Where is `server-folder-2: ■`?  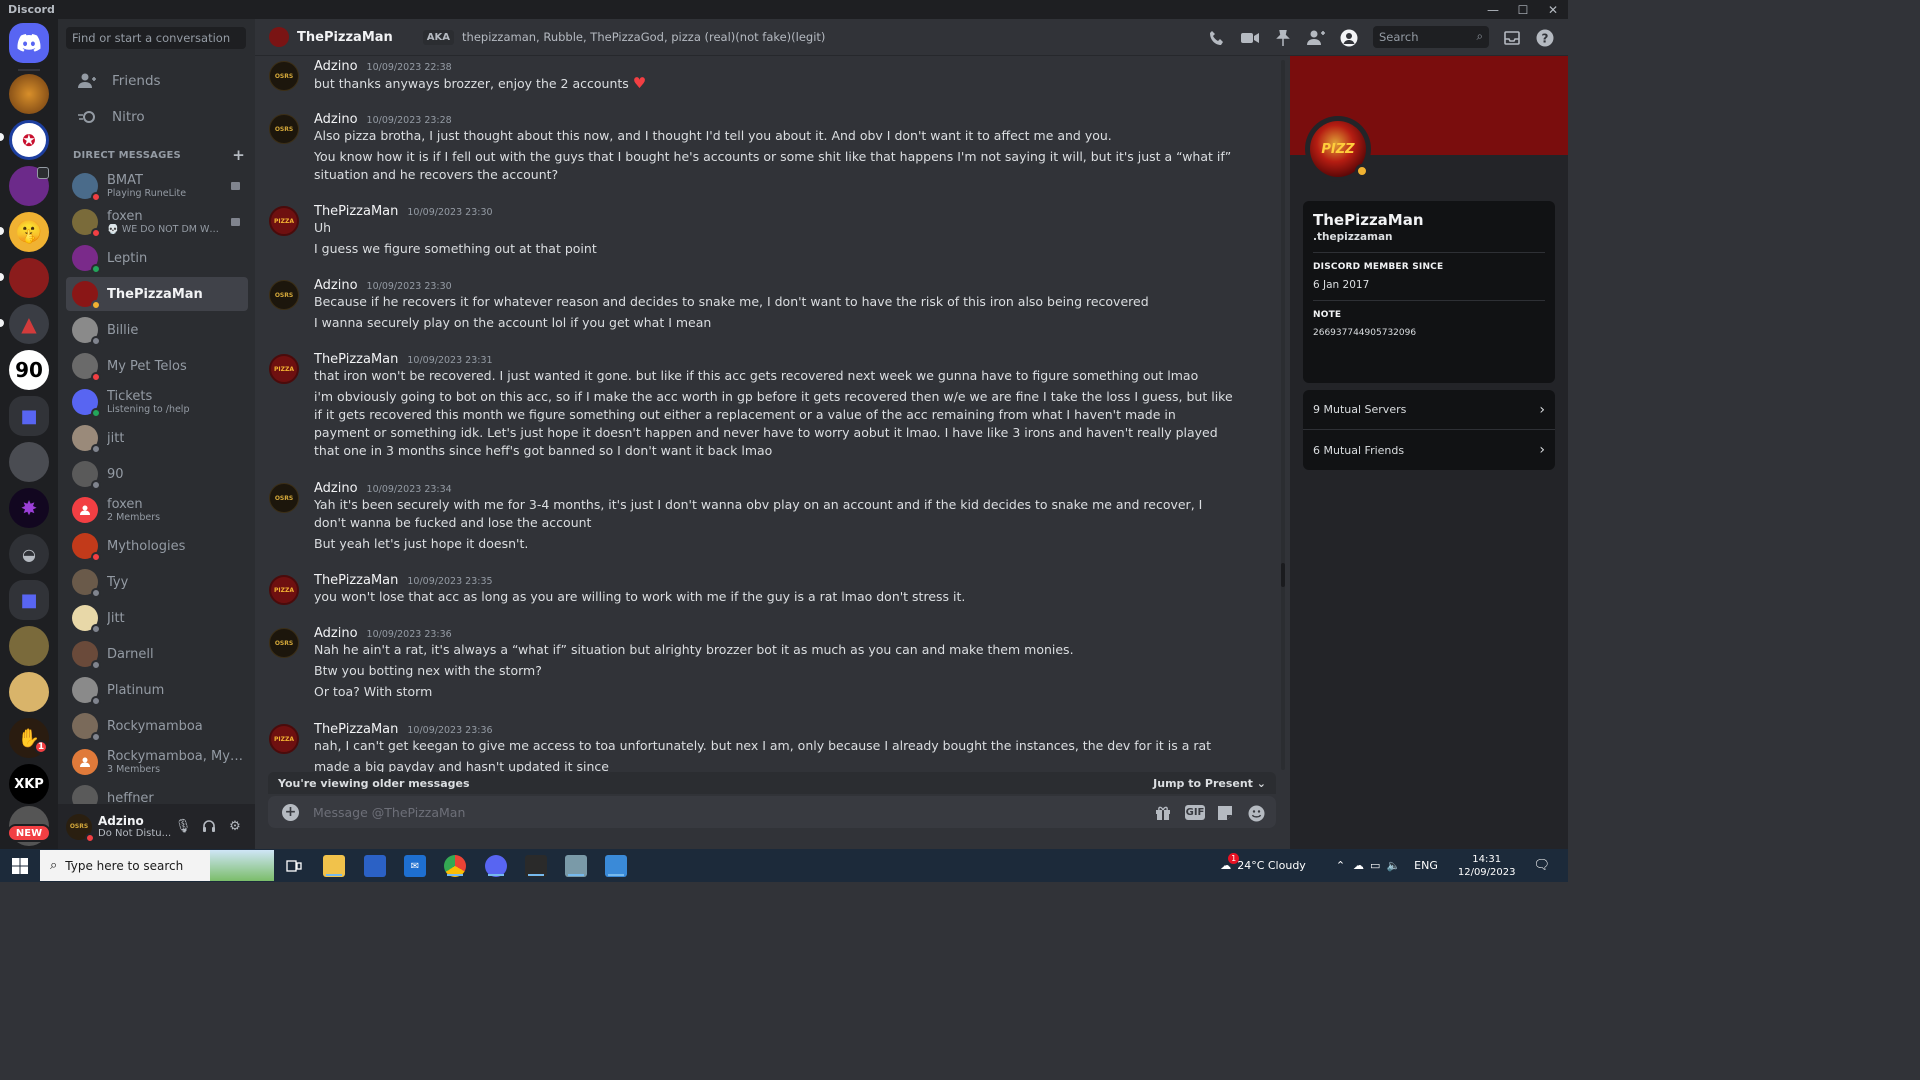 server-folder-2: ■ is located at coordinates (29, 600).